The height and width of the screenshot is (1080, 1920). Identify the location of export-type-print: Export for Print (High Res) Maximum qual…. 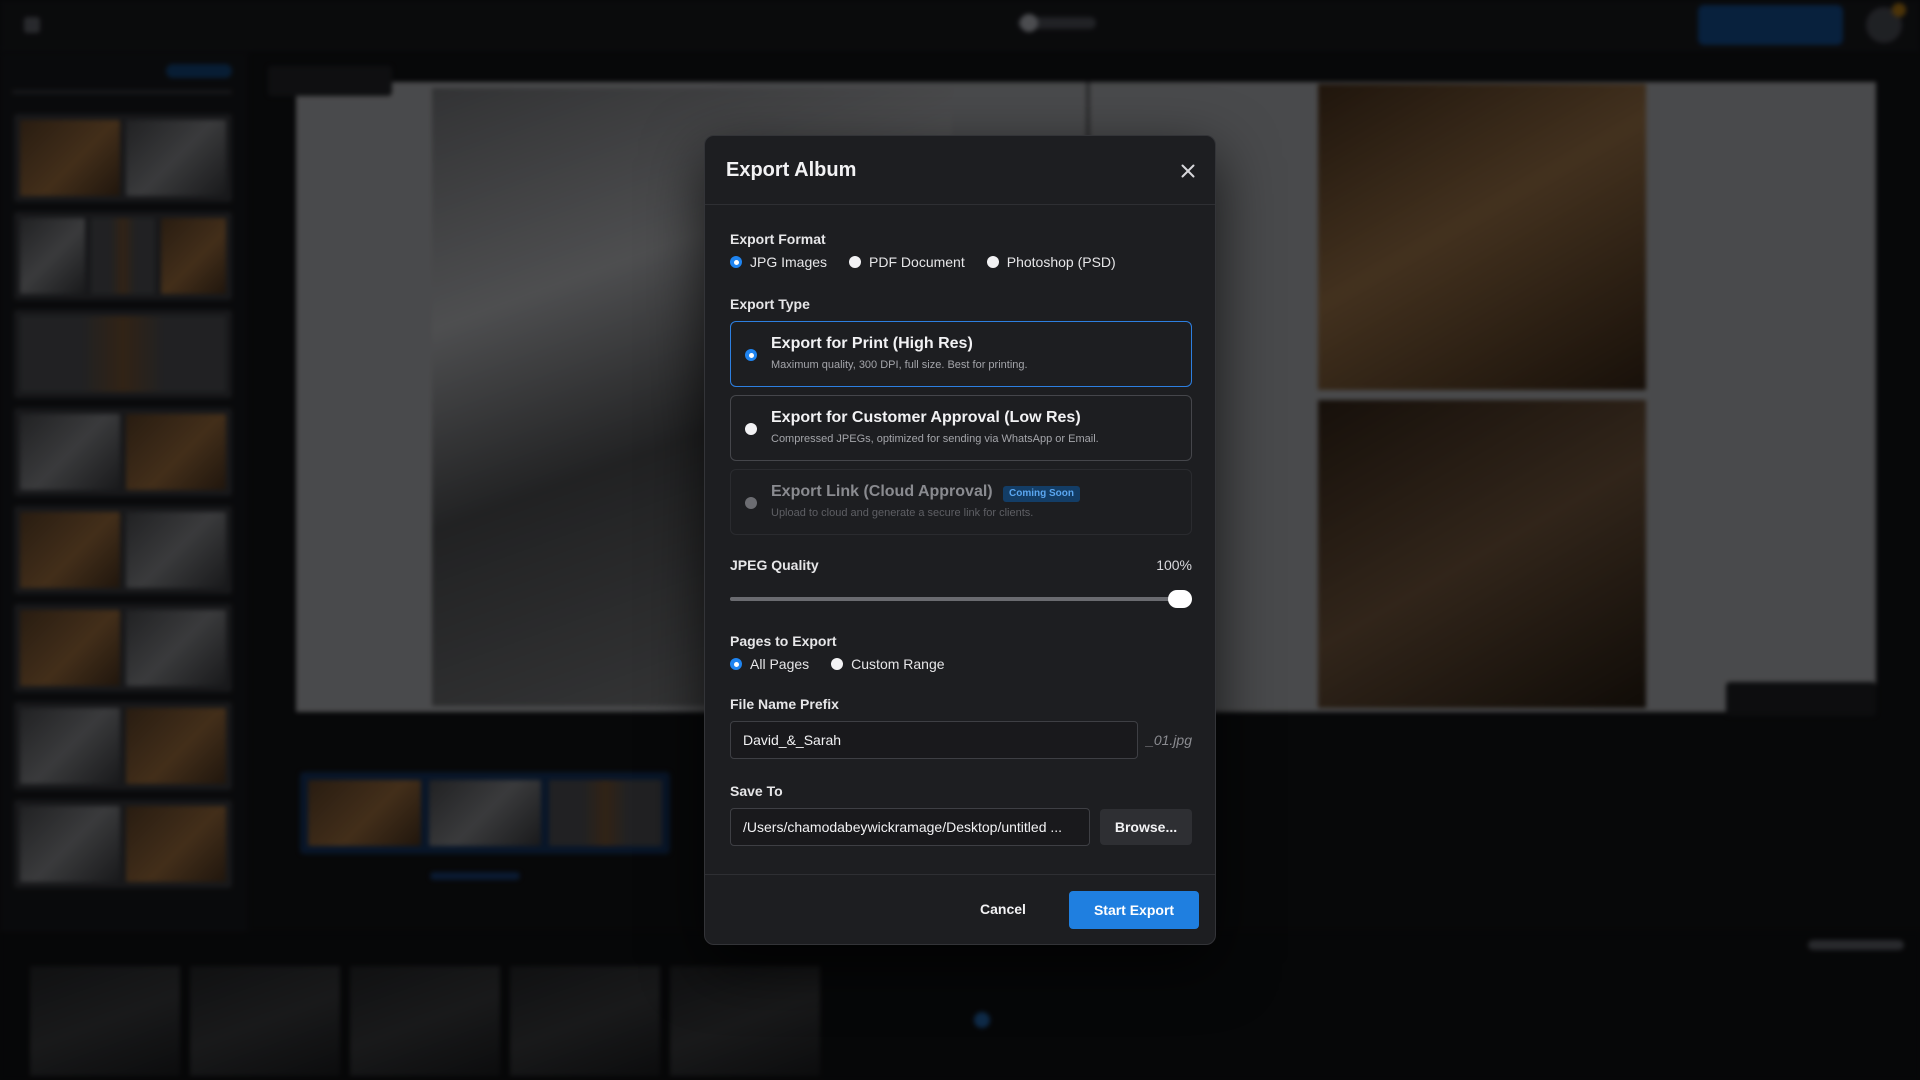
(961, 354).